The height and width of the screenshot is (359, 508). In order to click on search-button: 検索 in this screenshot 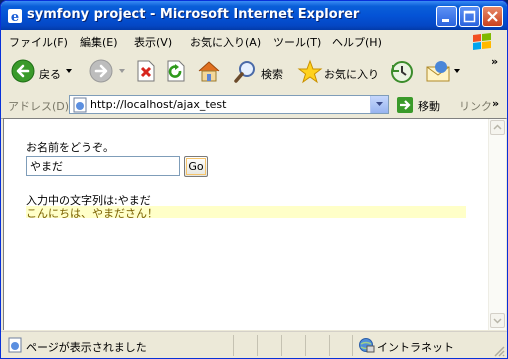, I will do `click(262, 72)`.